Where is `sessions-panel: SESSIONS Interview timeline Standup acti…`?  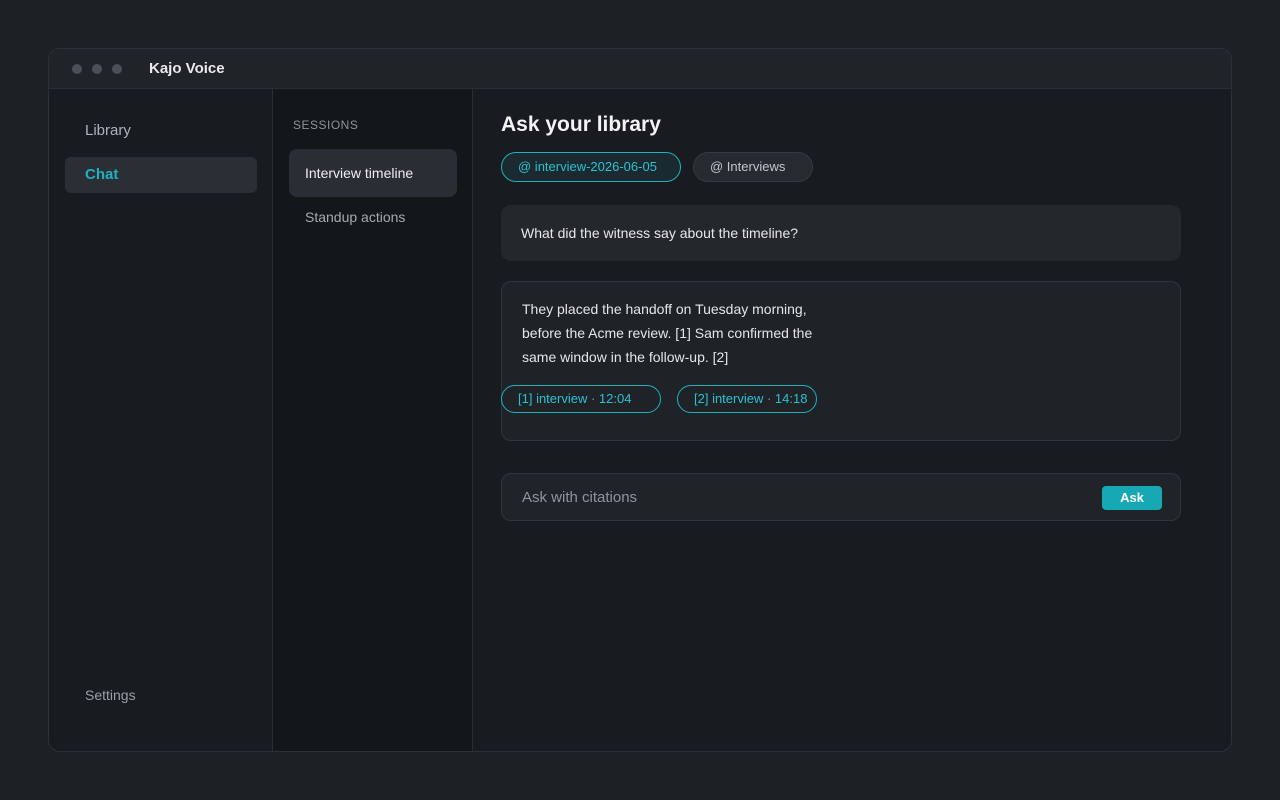
sessions-panel: SESSIONS Interview timeline Standup acti… is located at coordinates (373, 420).